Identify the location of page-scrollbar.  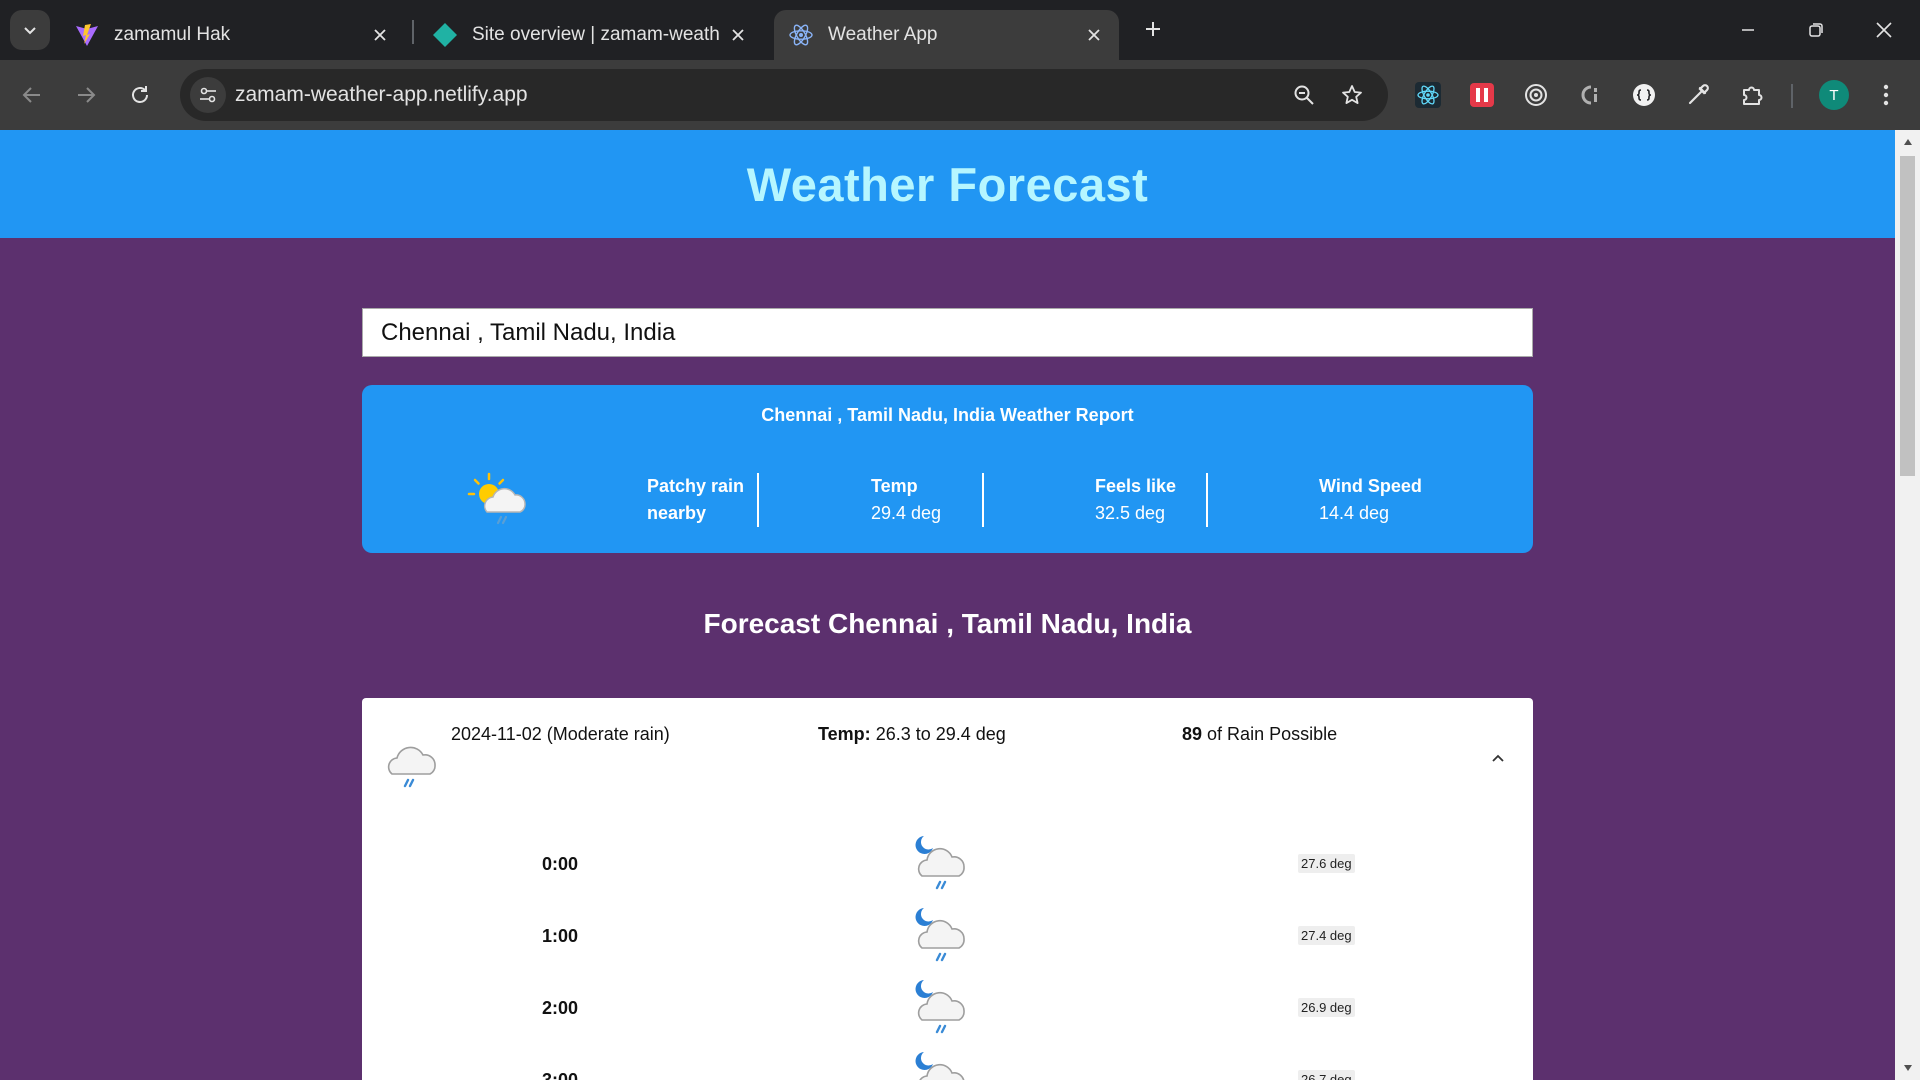
(1907, 605).